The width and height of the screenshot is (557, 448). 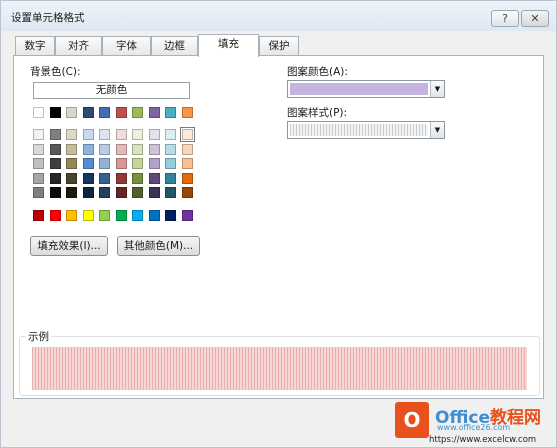 I want to click on tab-fill: 填充, so click(x=228, y=45).